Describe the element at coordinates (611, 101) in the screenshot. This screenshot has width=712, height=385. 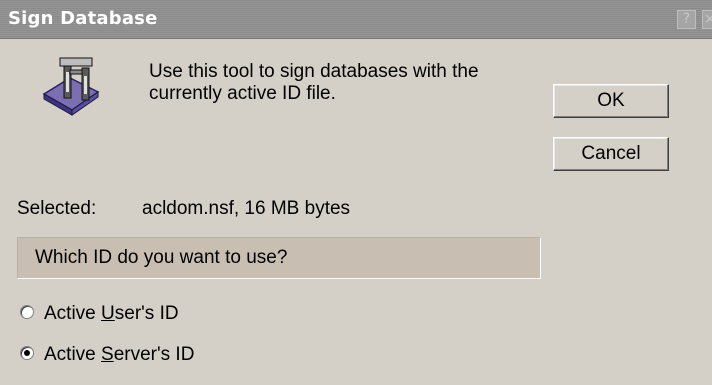
I see `ok-button: OK` at that location.